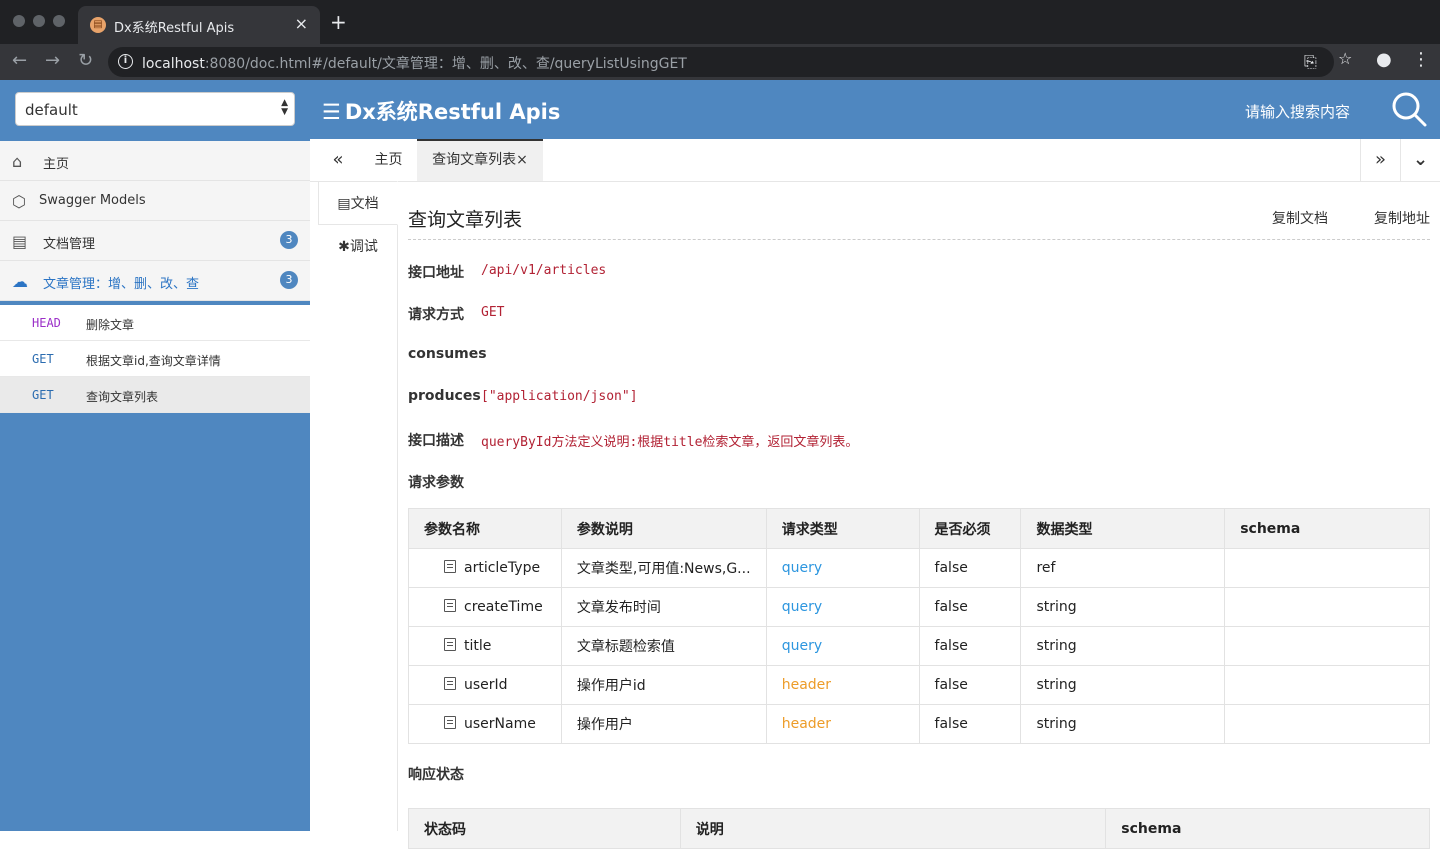 The height and width of the screenshot is (849, 1440). What do you see at coordinates (436, 315) in the screenshot?
I see `method-label: 请求方式` at bounding box center [436, 315].